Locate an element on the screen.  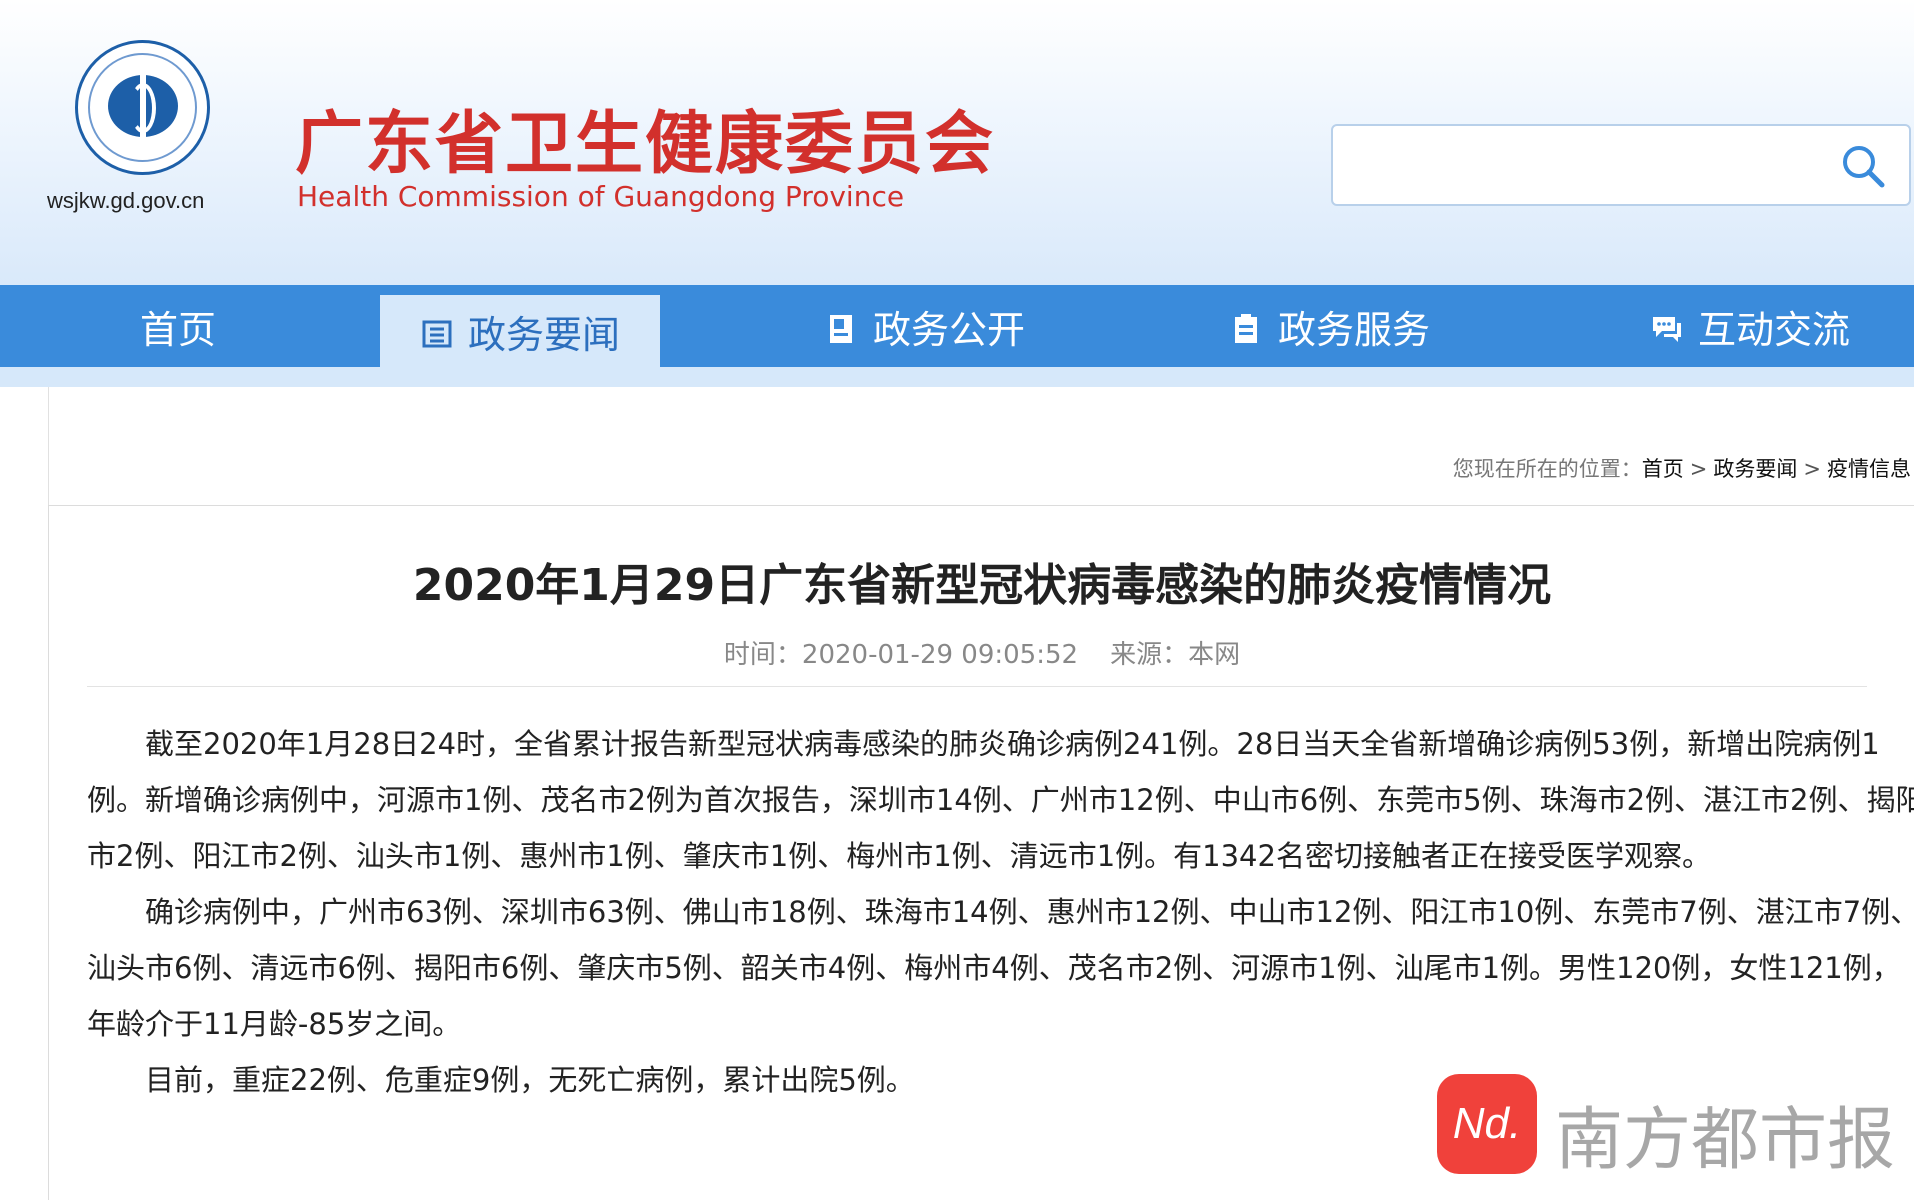
breadcrumb-prefix: 您现在所在的位置： is located at coordinates (1547, 469).